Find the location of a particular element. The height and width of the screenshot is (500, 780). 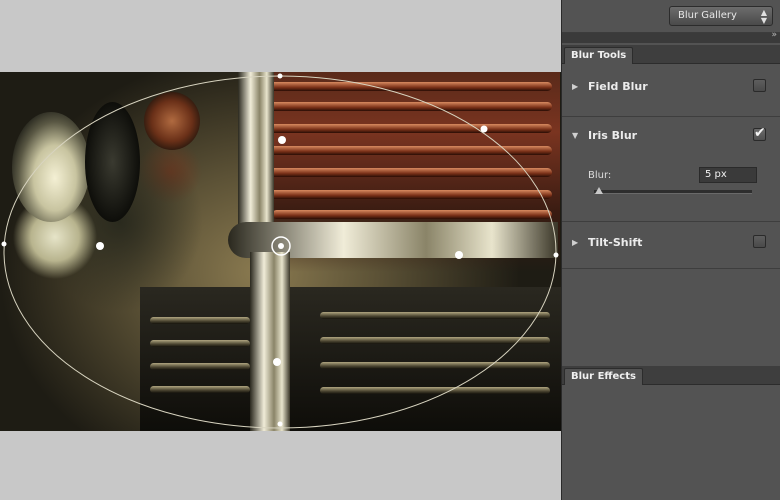

tab-blur-effects: Blur Effects is located at coordinates (603, 376).